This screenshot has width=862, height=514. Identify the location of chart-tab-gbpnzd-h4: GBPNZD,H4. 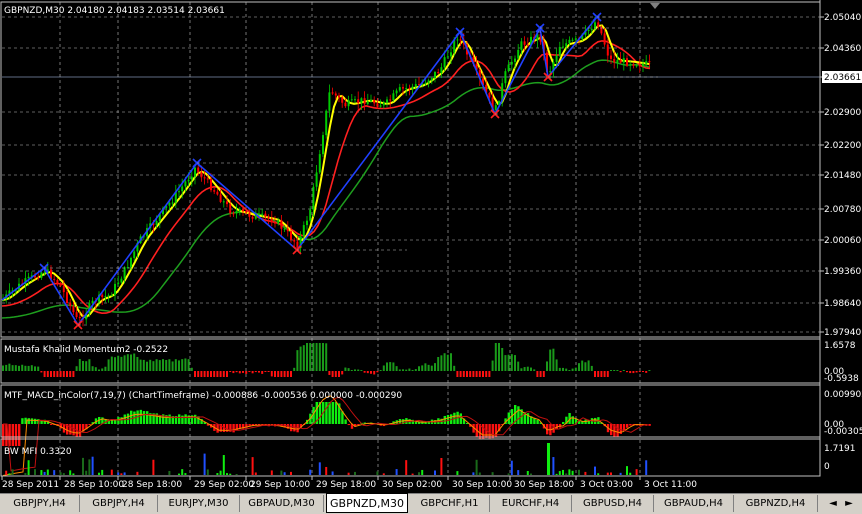
(776, 503).